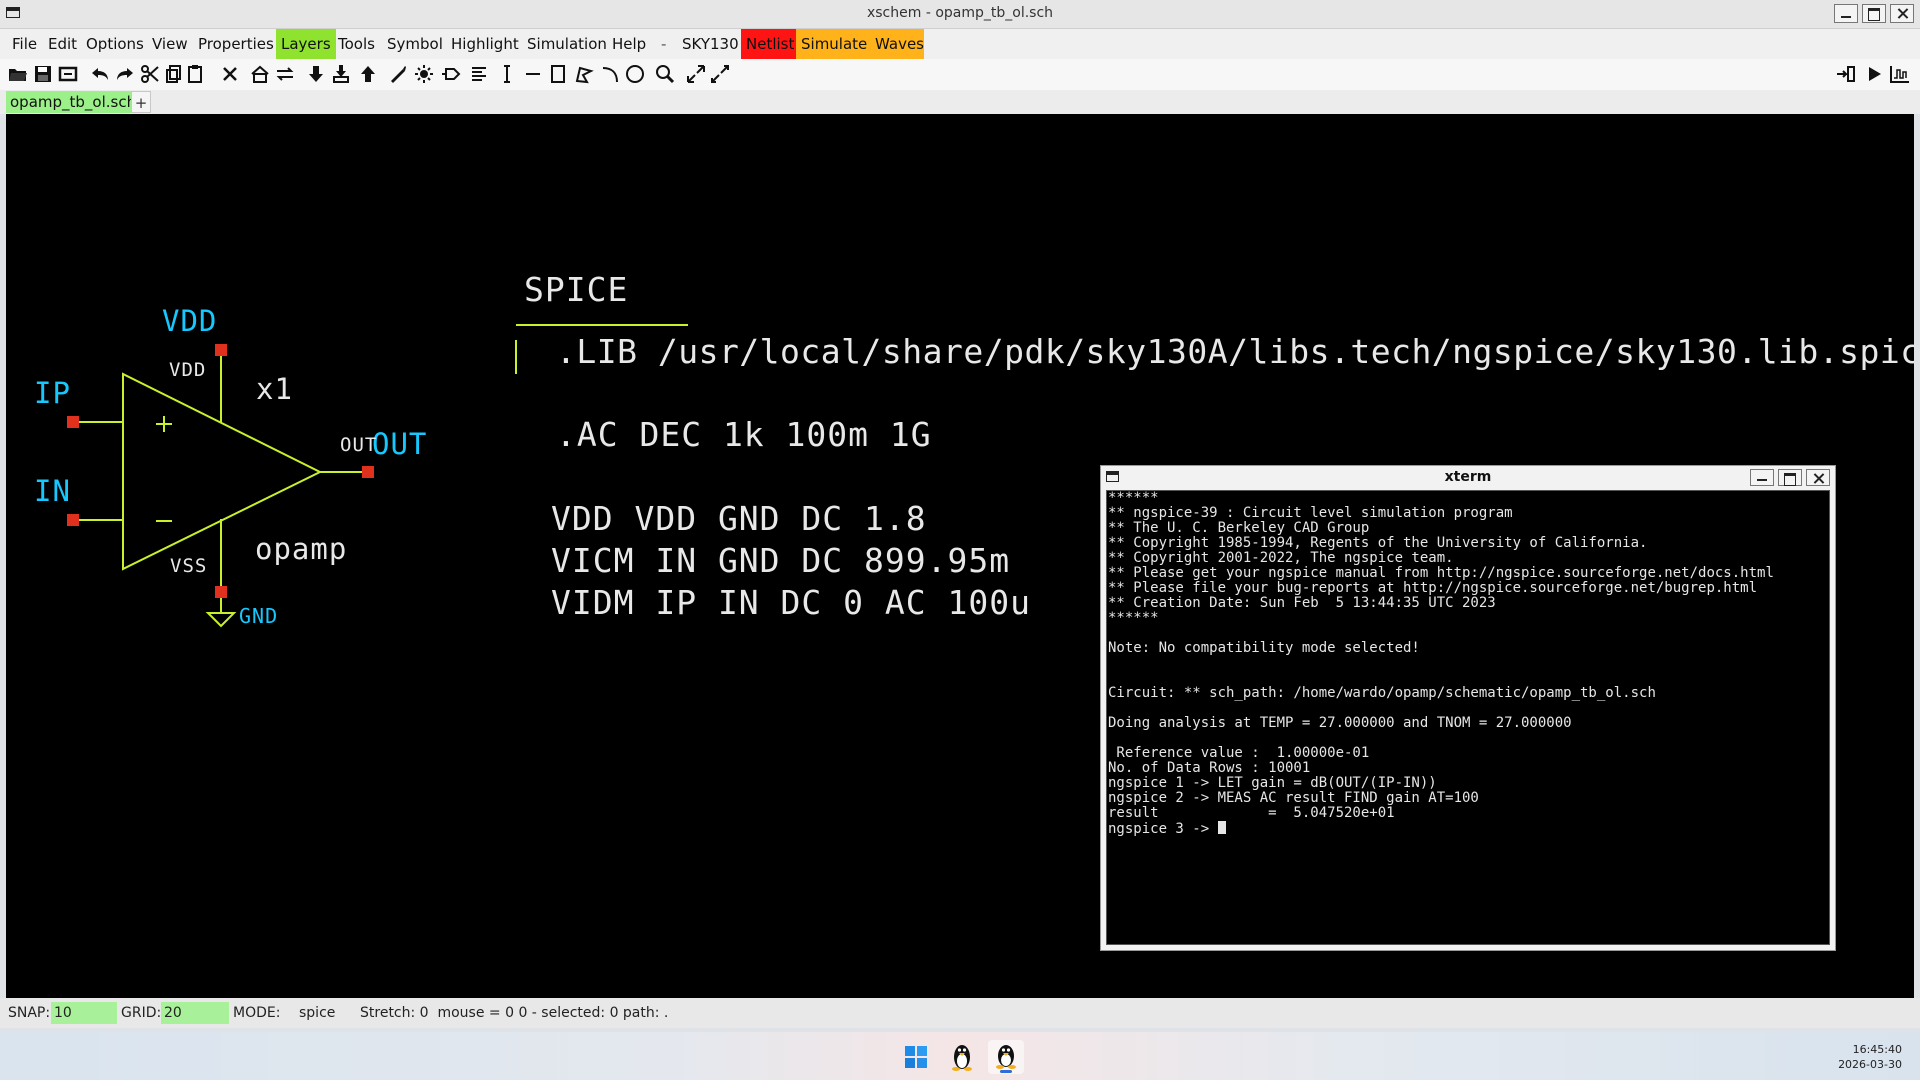  I want to click on pin-icon, so click(452, 74).